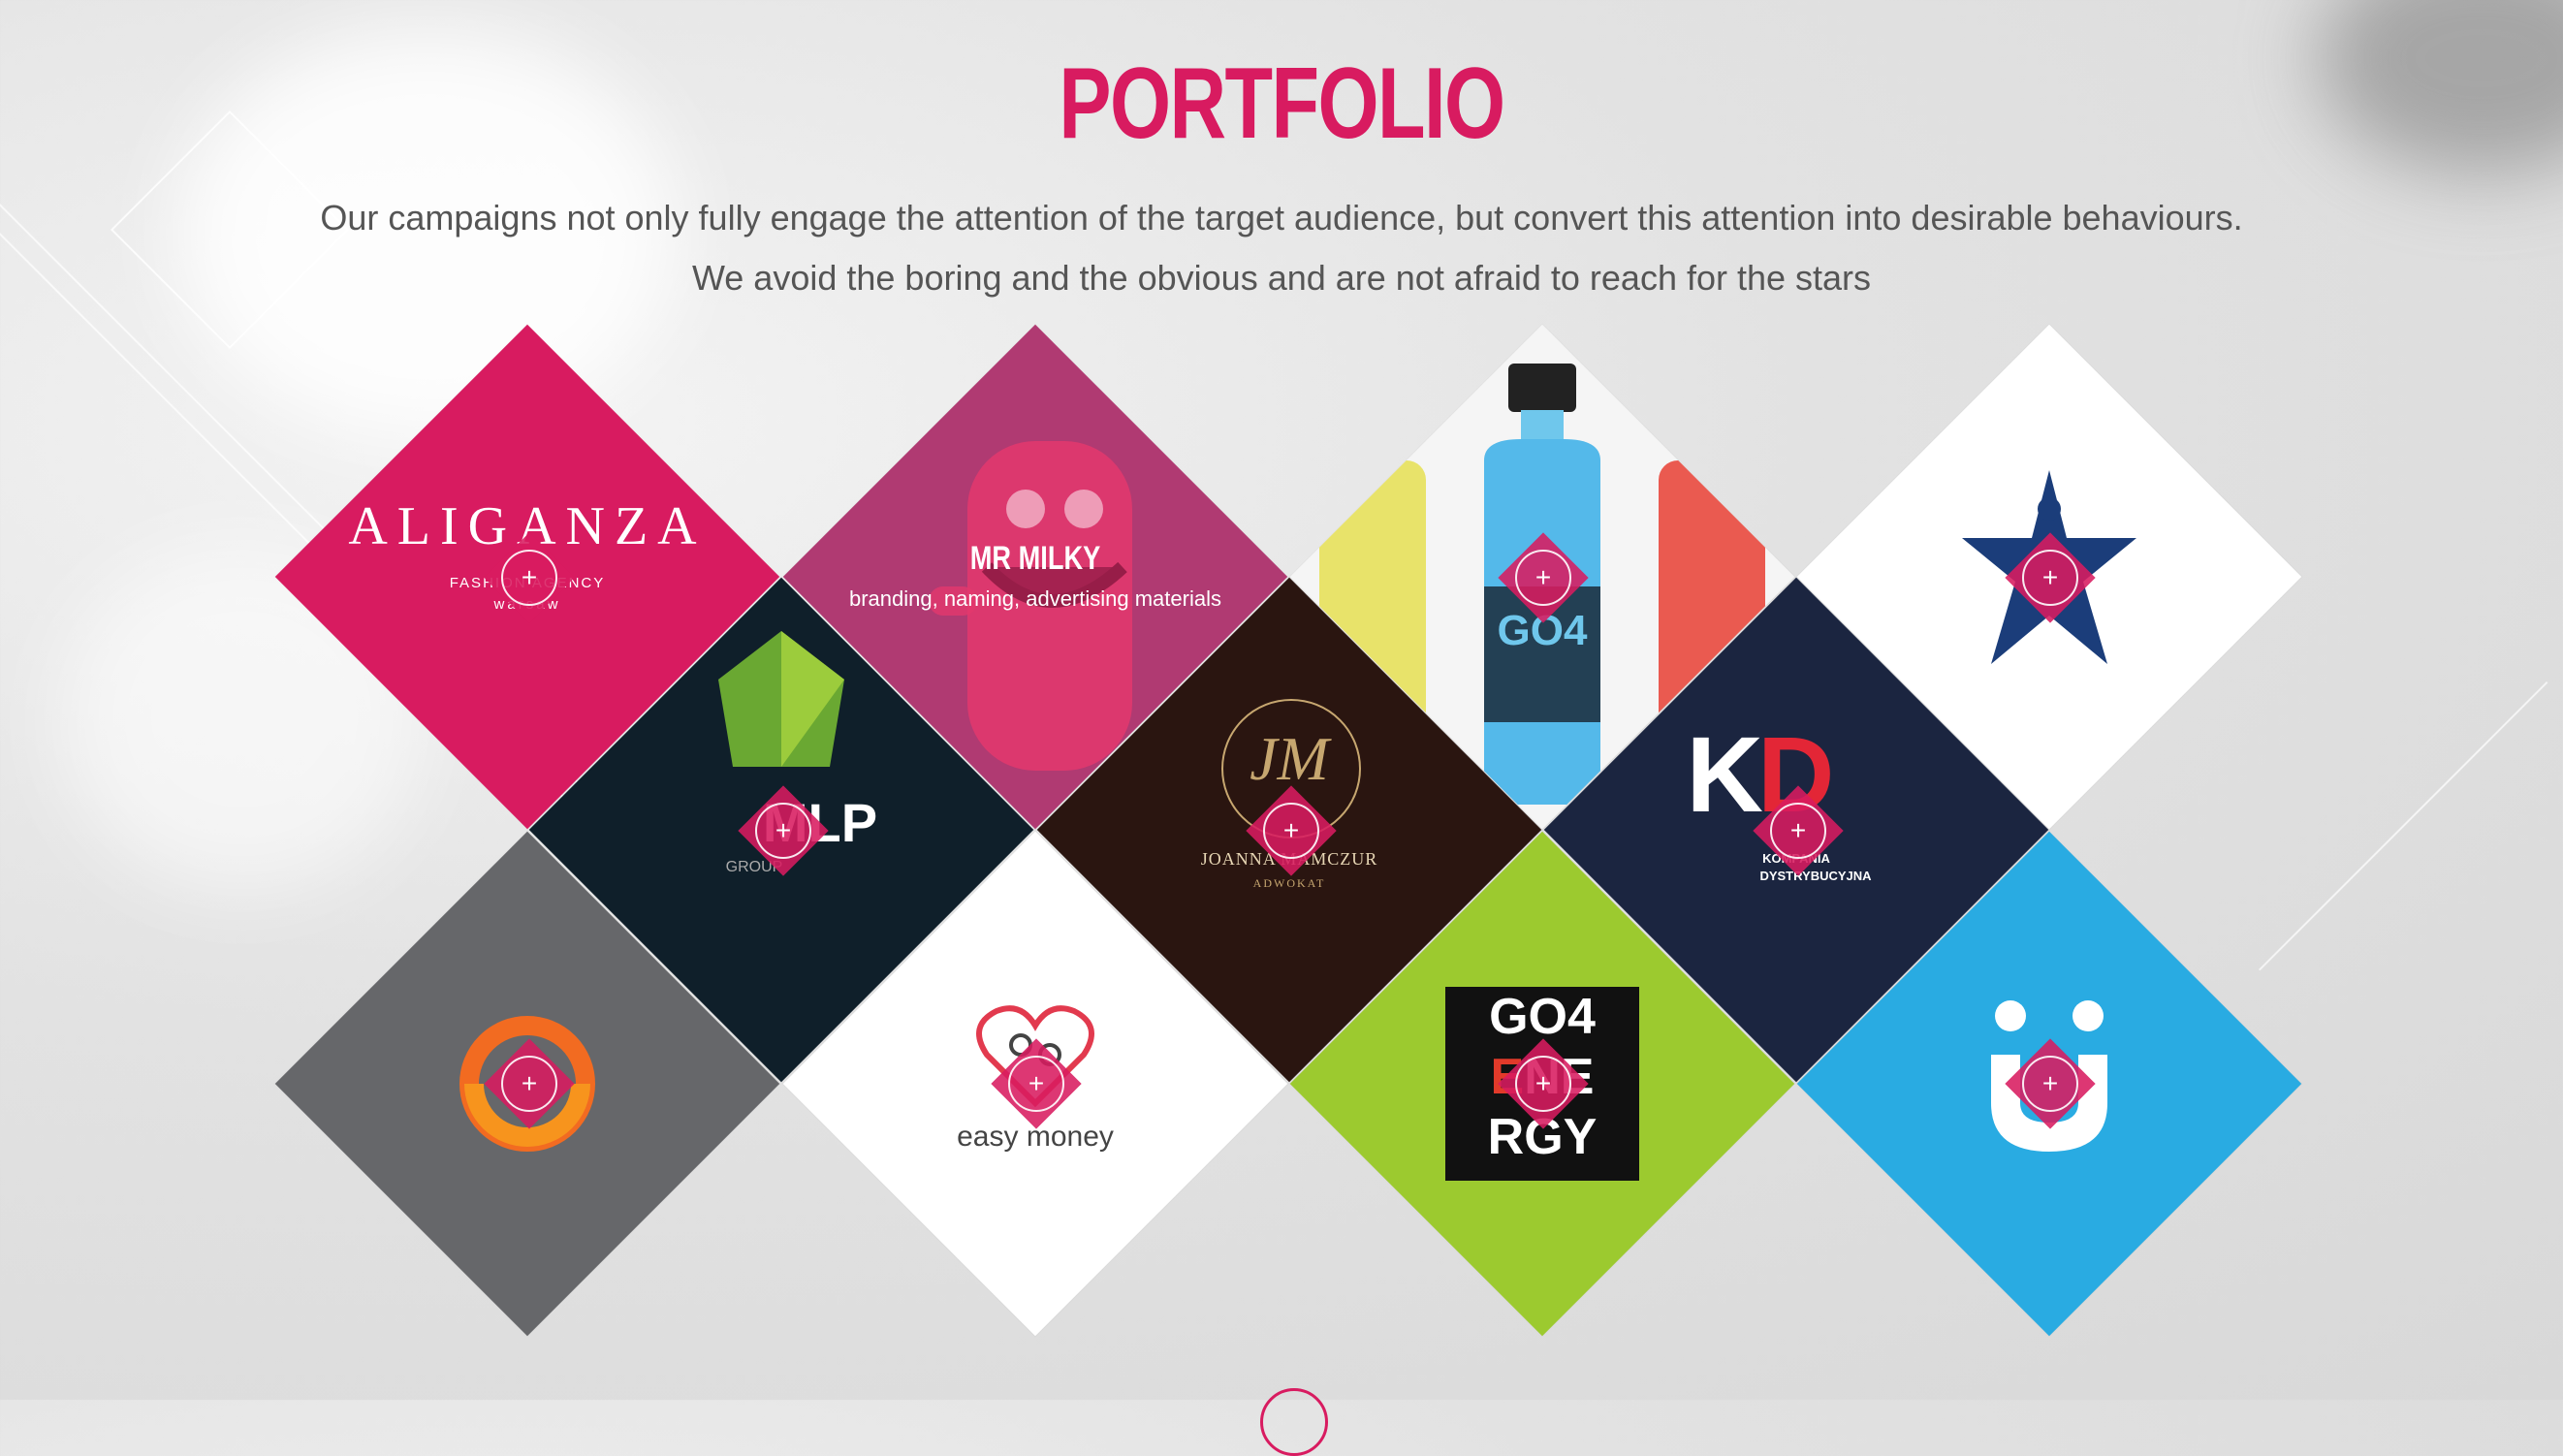 This screenshot has height=1456, width=2563. I want to click on decorative-line, so click(2403, 826).